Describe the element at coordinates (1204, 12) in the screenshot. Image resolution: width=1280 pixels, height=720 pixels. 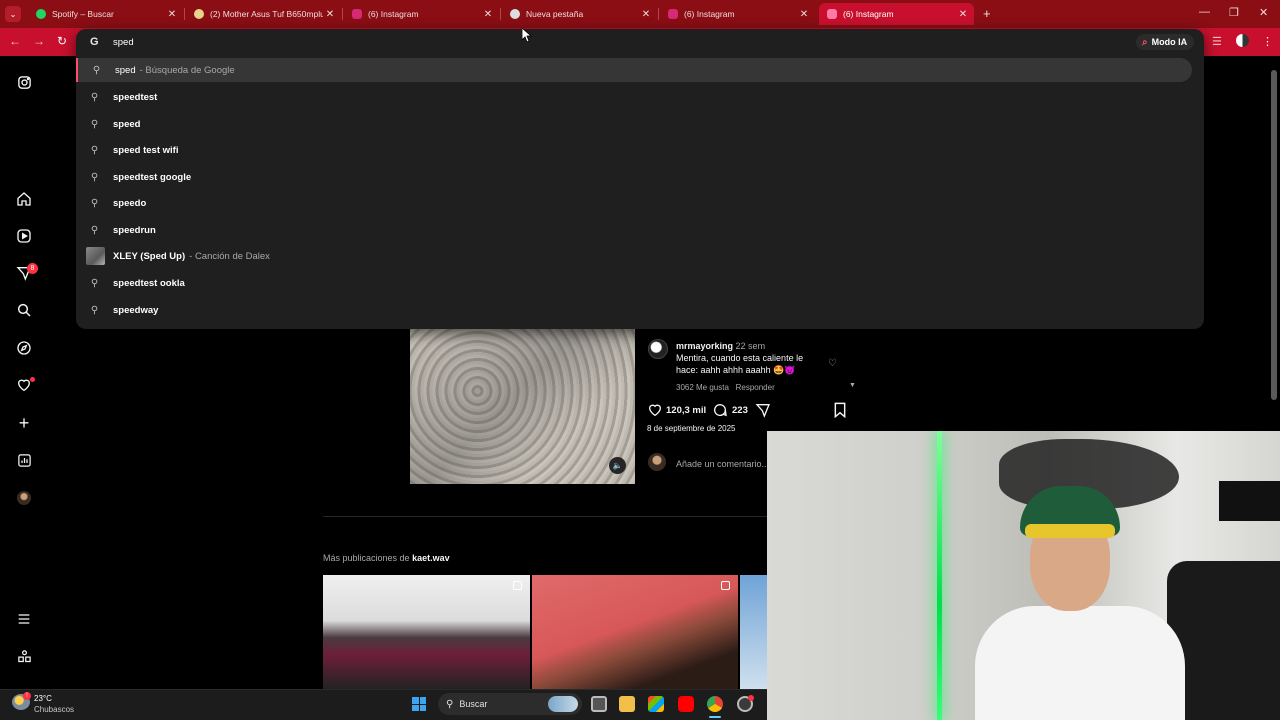
I see `minimize-icon: —` at that location.